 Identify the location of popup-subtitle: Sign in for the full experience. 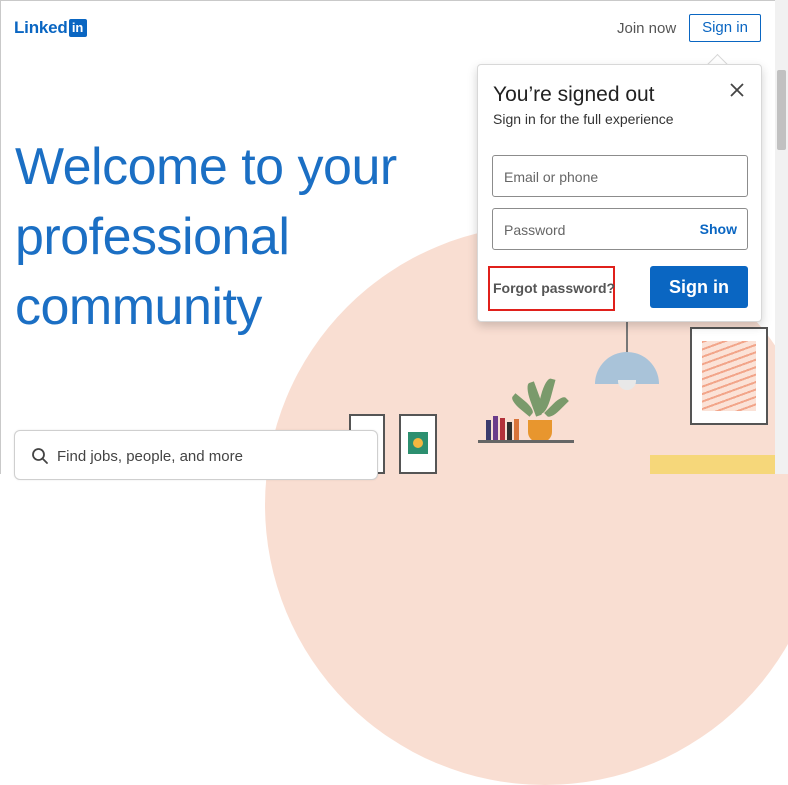
(583, 119).